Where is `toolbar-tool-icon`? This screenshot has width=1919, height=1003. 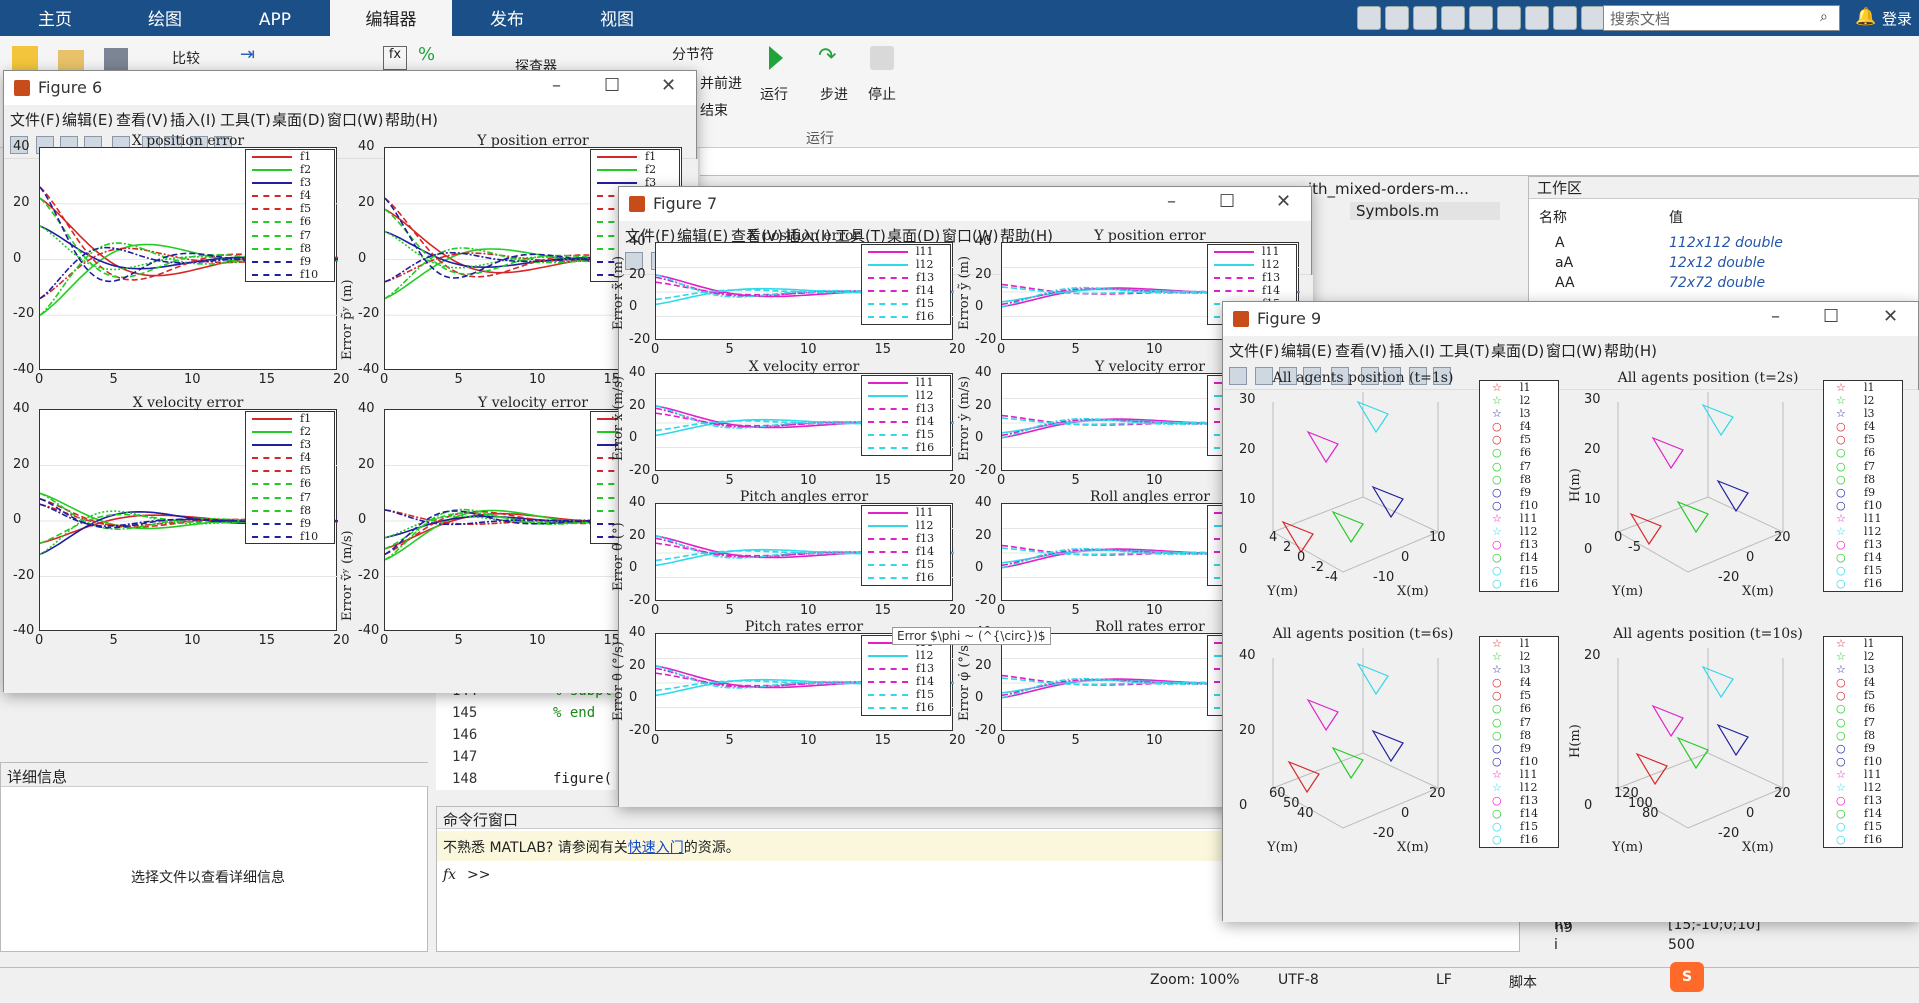
toolbar-tool-icon is located at coordinates (1238, 376).